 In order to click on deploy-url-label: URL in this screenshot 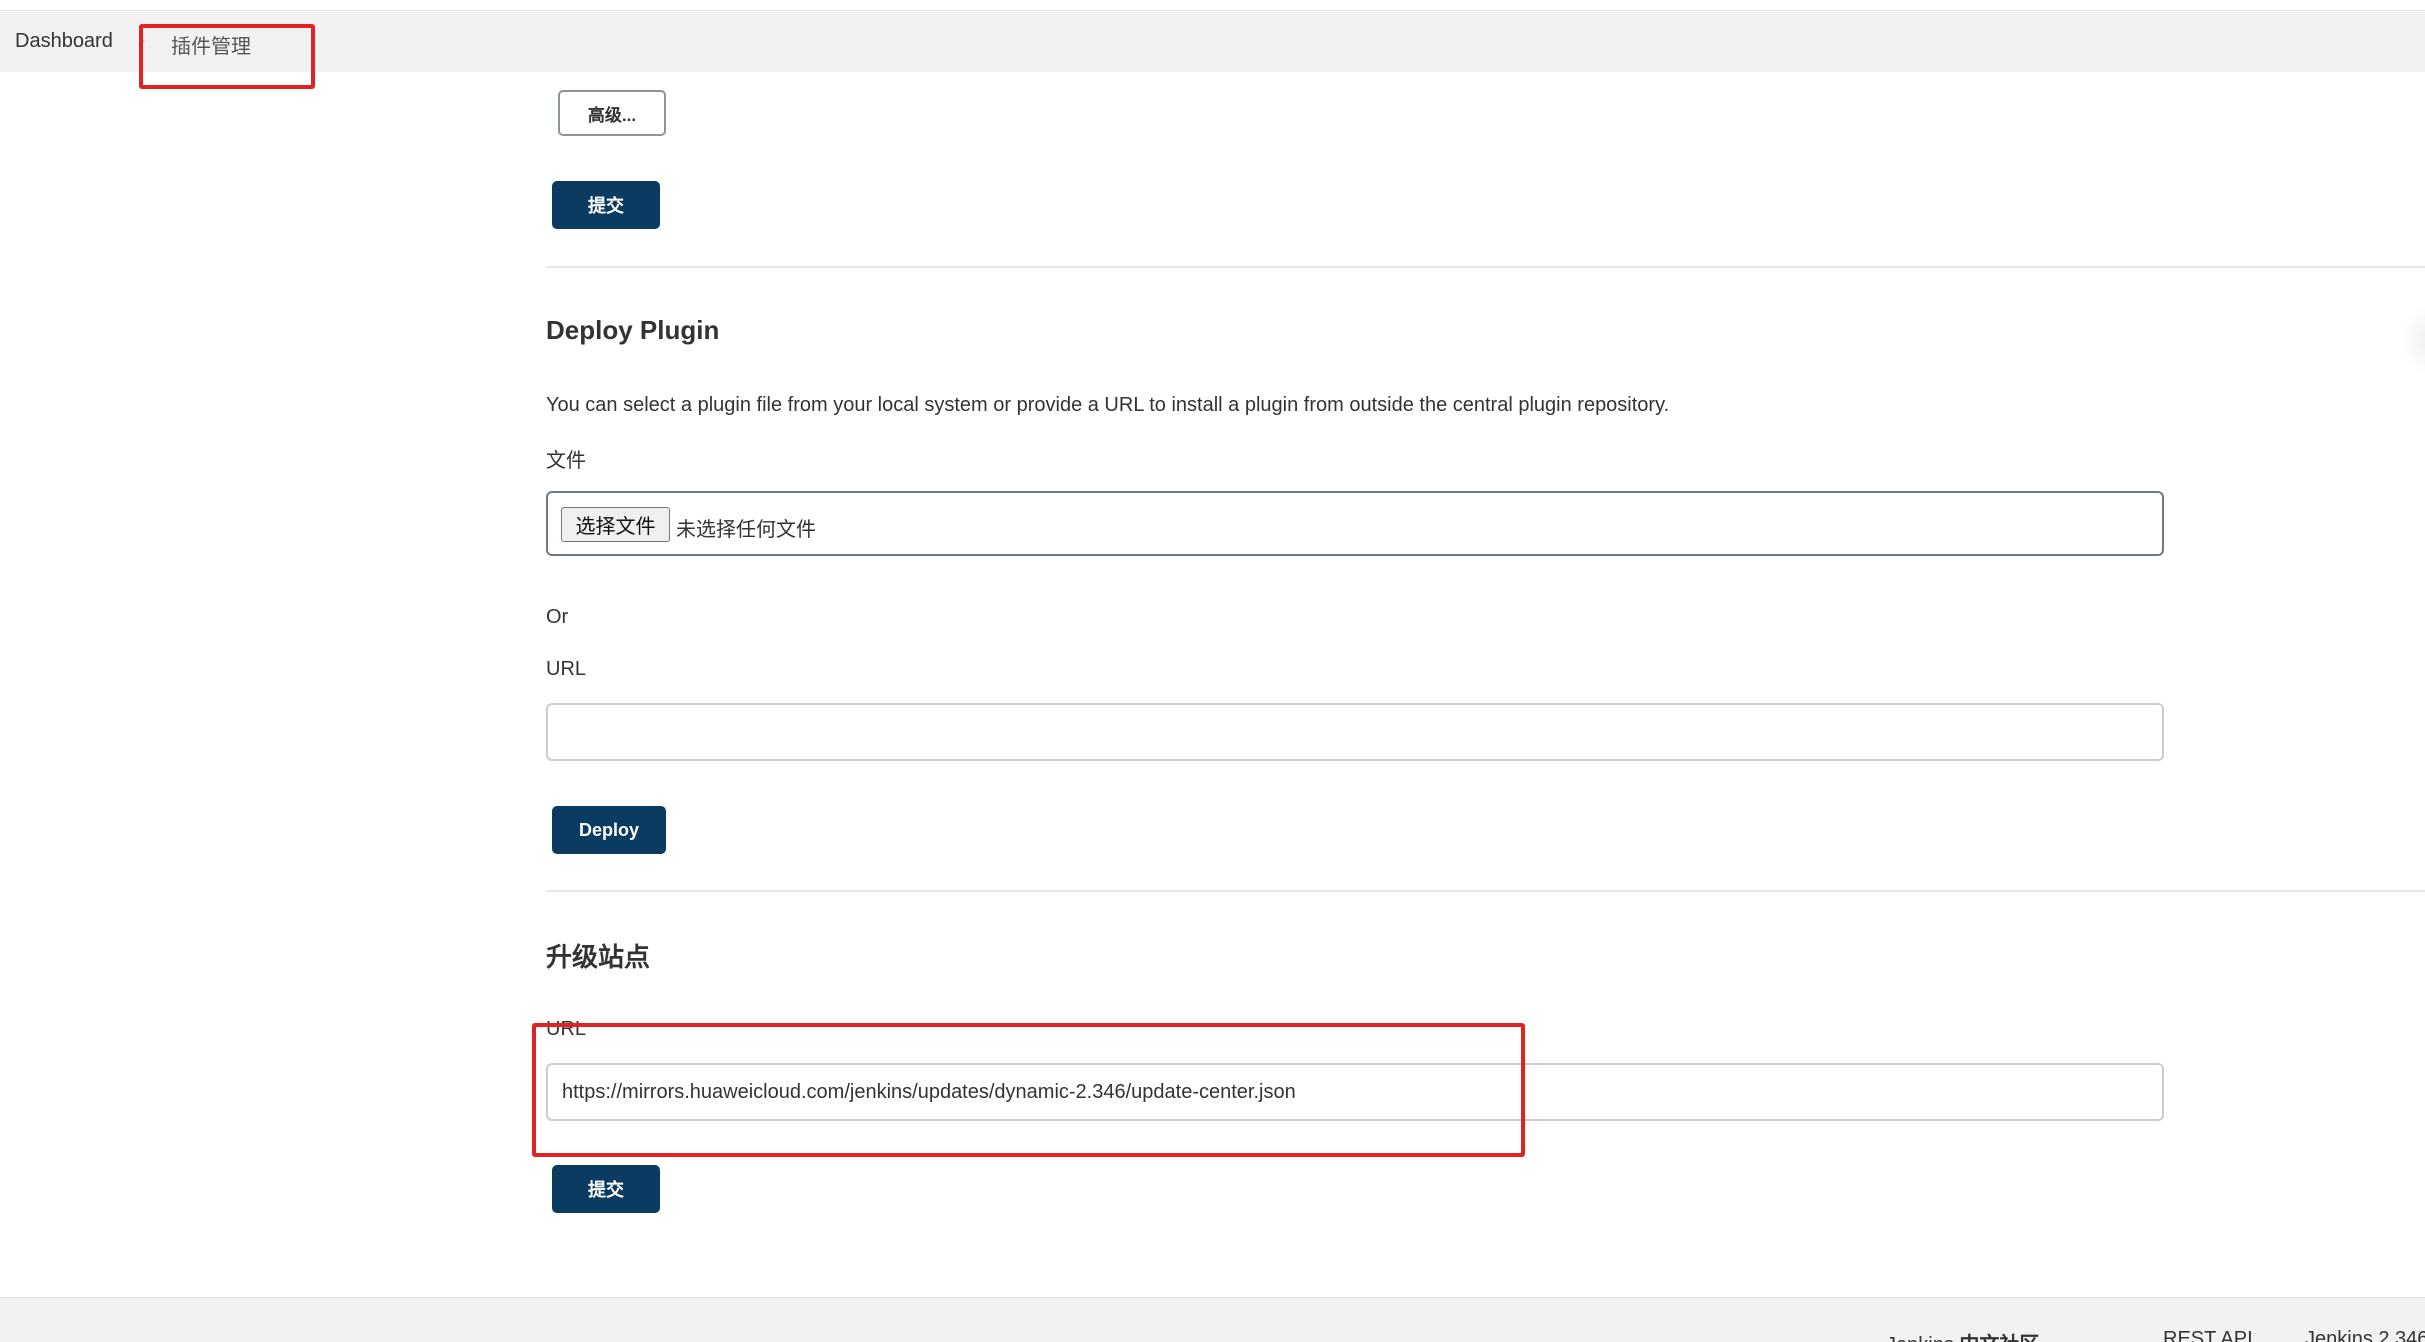, I will do `click(566, 669)`.